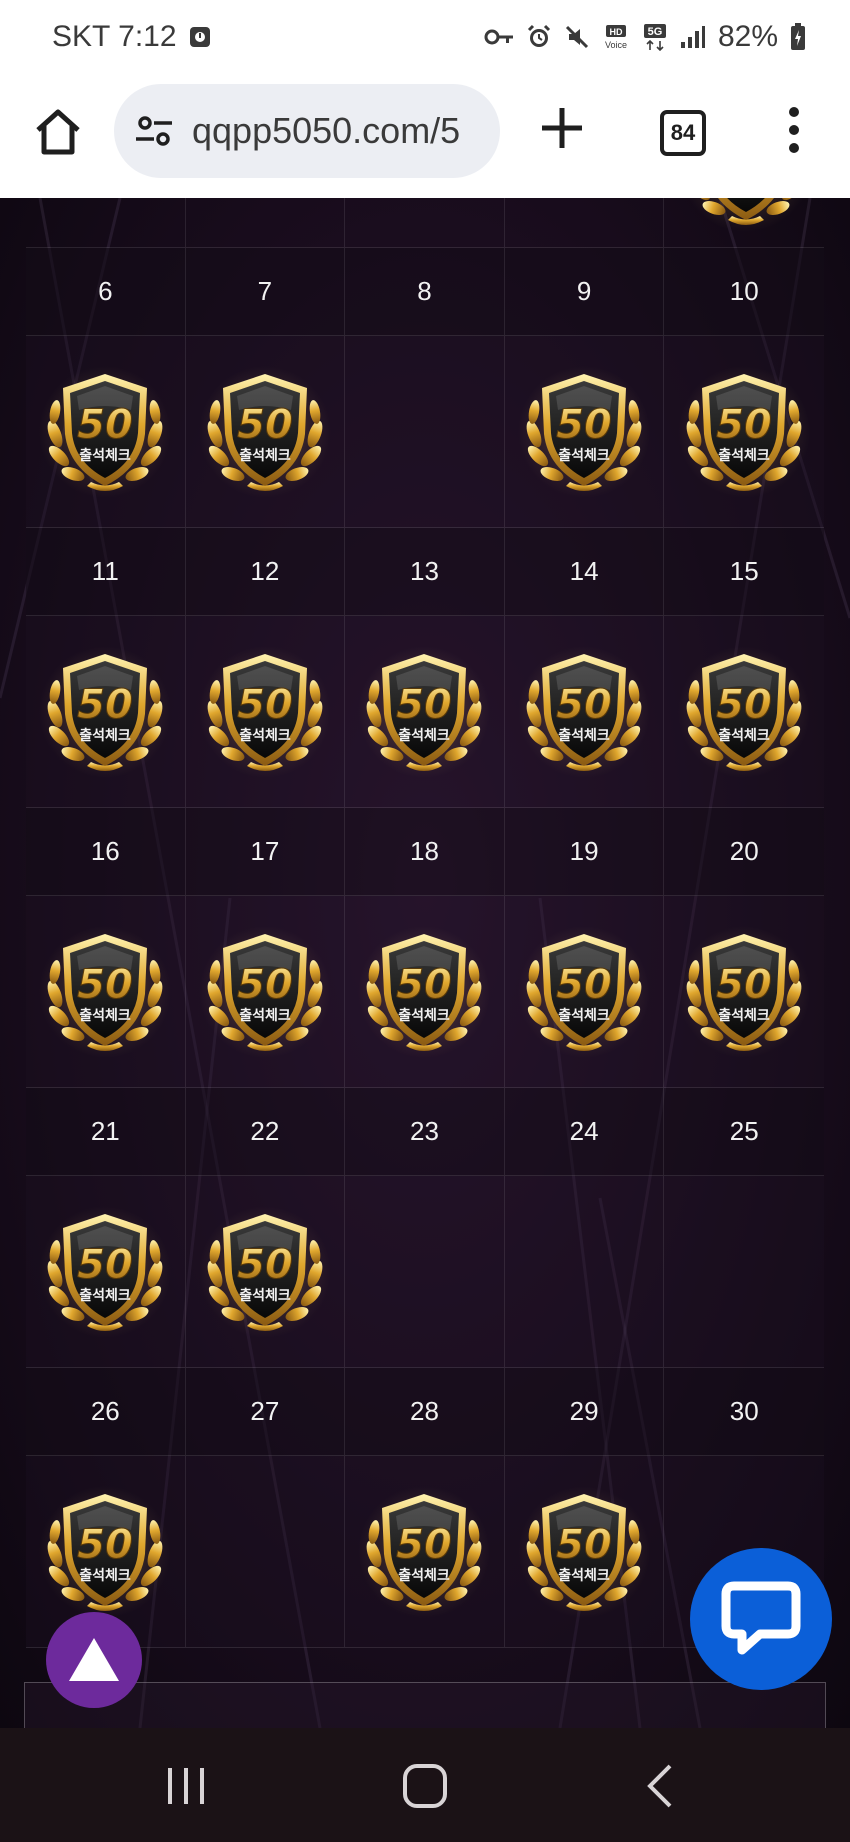  What do you see at coordinates (326, 131) in the screenshot?
I see `url-text: qqpp5050.com/5` at bounding box center [326, 131].